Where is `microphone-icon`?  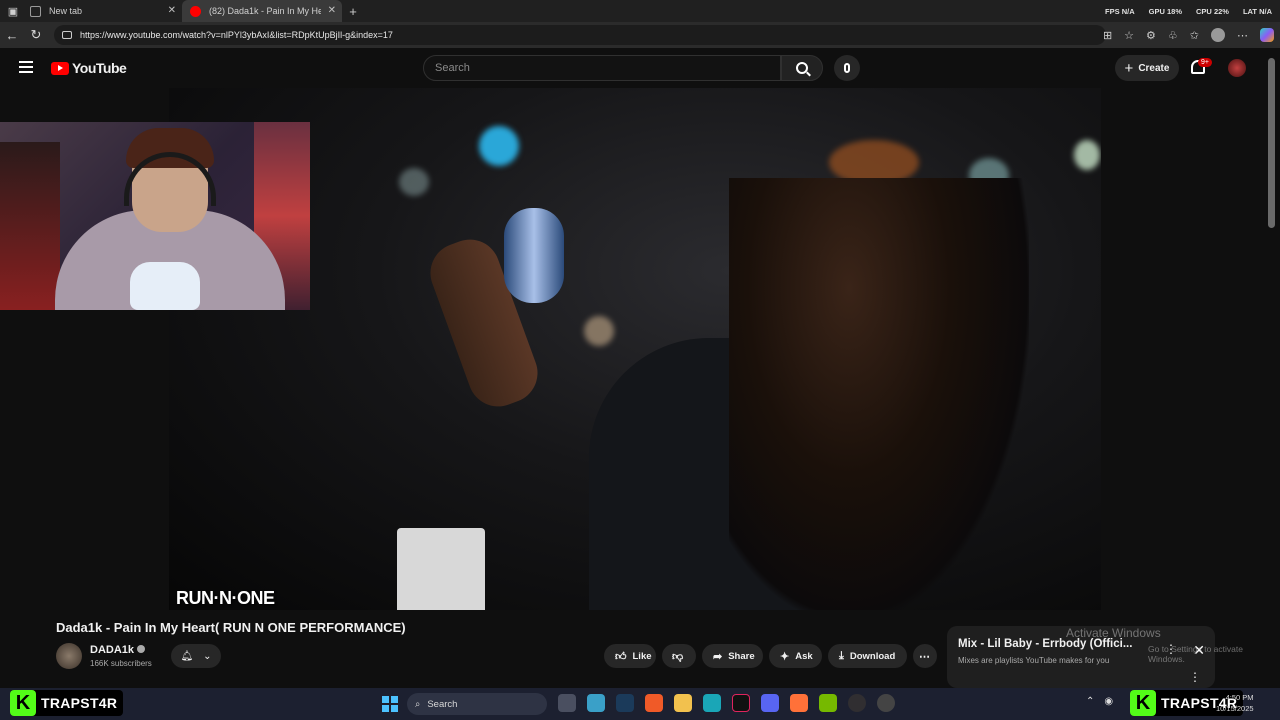
microphone-icon is located at coordinates (847, 68).